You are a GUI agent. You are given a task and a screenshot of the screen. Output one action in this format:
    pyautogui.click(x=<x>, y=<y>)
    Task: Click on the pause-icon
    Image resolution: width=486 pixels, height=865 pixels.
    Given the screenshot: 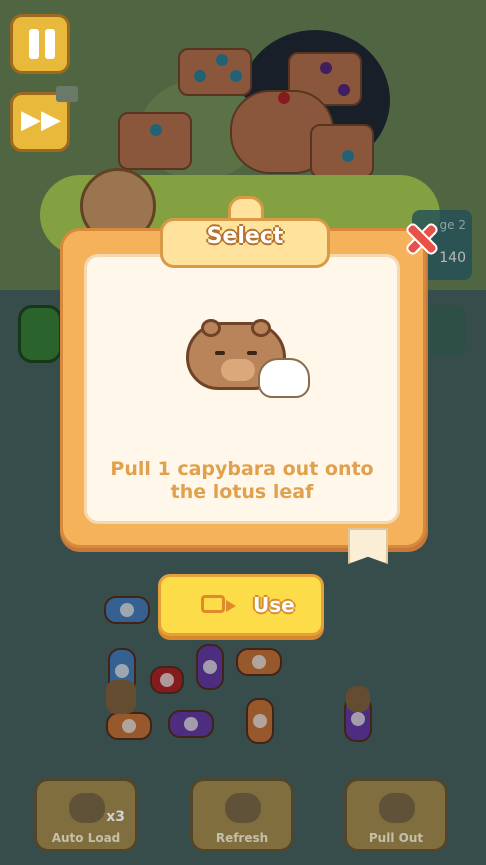 What is the action you would take?
    pyautogui.click(x=34, y=44)
    